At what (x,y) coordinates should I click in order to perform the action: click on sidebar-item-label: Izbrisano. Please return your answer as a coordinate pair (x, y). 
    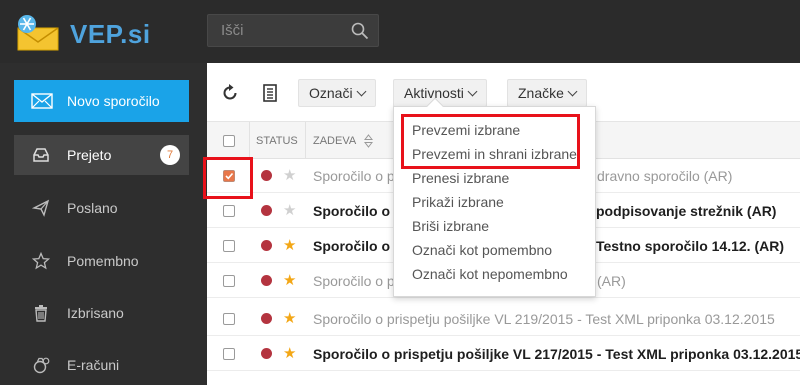
    Looking at the image, I should click on (95, 313).